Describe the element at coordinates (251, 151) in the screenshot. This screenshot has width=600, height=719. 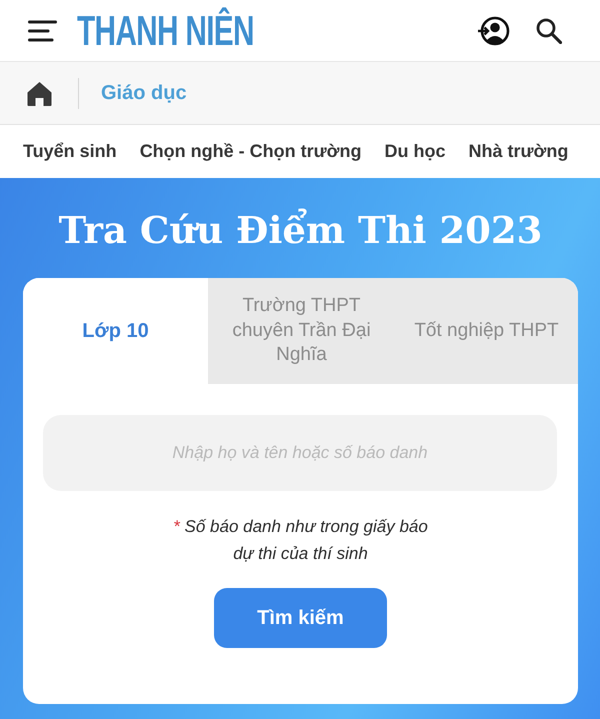
I see `category-link: Chọn nghề - Chọn trường` at that location.